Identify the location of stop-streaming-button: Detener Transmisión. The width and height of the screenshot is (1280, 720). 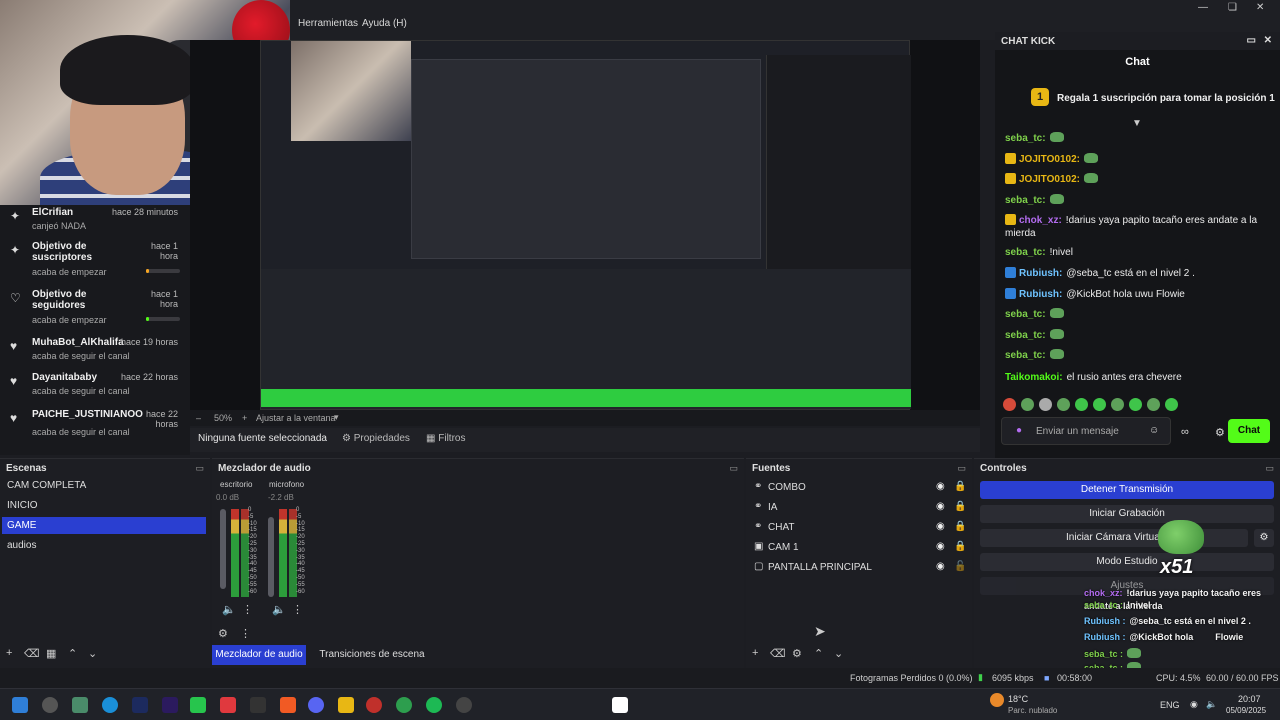
(1127, 490).